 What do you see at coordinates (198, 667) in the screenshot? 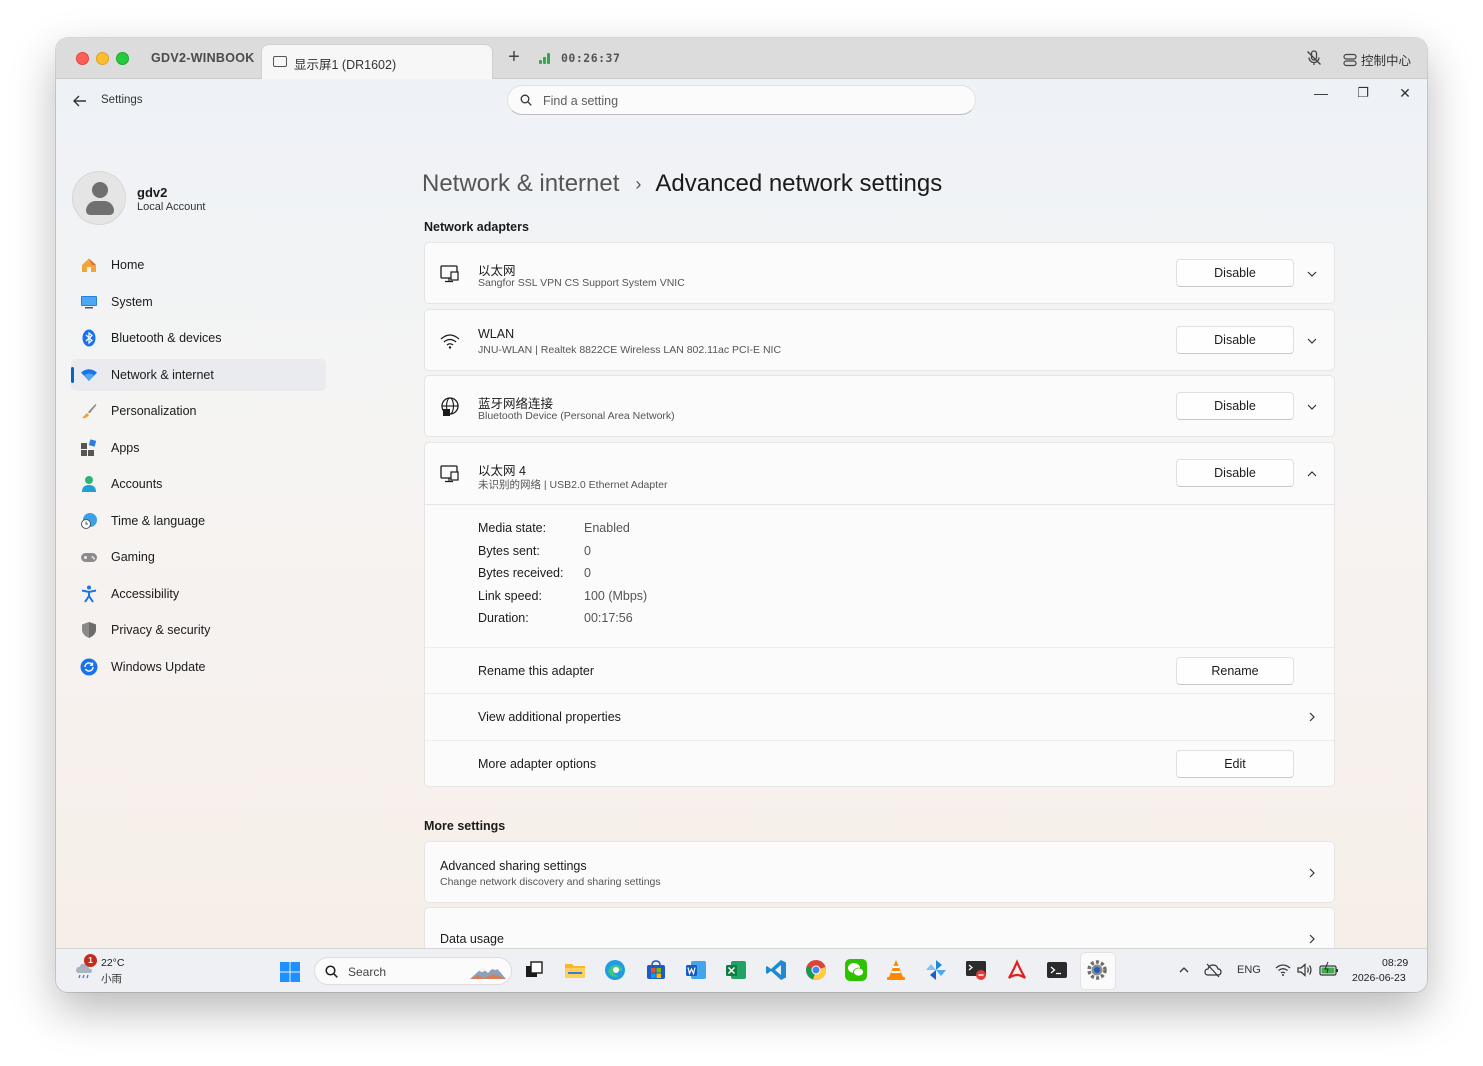
I see `sidebar-item-windows-update: Windows Update` at bounding box center [198, 667].